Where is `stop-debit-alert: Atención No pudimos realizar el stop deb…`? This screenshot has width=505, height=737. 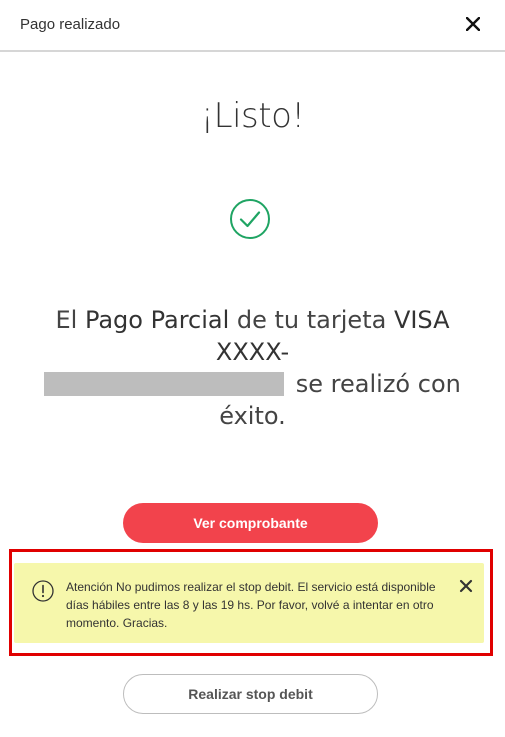
stop-debit-alert: Atención No pudimos realizar el stop deb… is located at coordinates (249, 603).